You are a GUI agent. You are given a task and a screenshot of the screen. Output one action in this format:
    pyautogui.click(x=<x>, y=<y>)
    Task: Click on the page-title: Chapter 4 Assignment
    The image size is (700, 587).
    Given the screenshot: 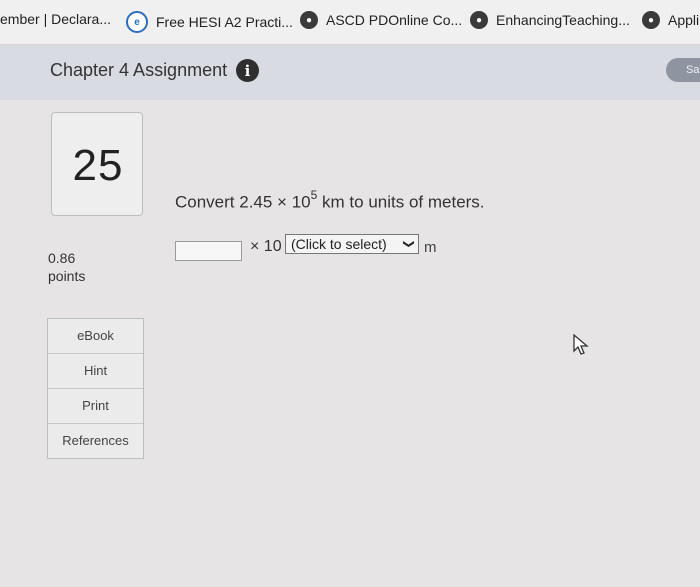 What is the action you would take?
    pyautogui.click(x=139, y=70)
    